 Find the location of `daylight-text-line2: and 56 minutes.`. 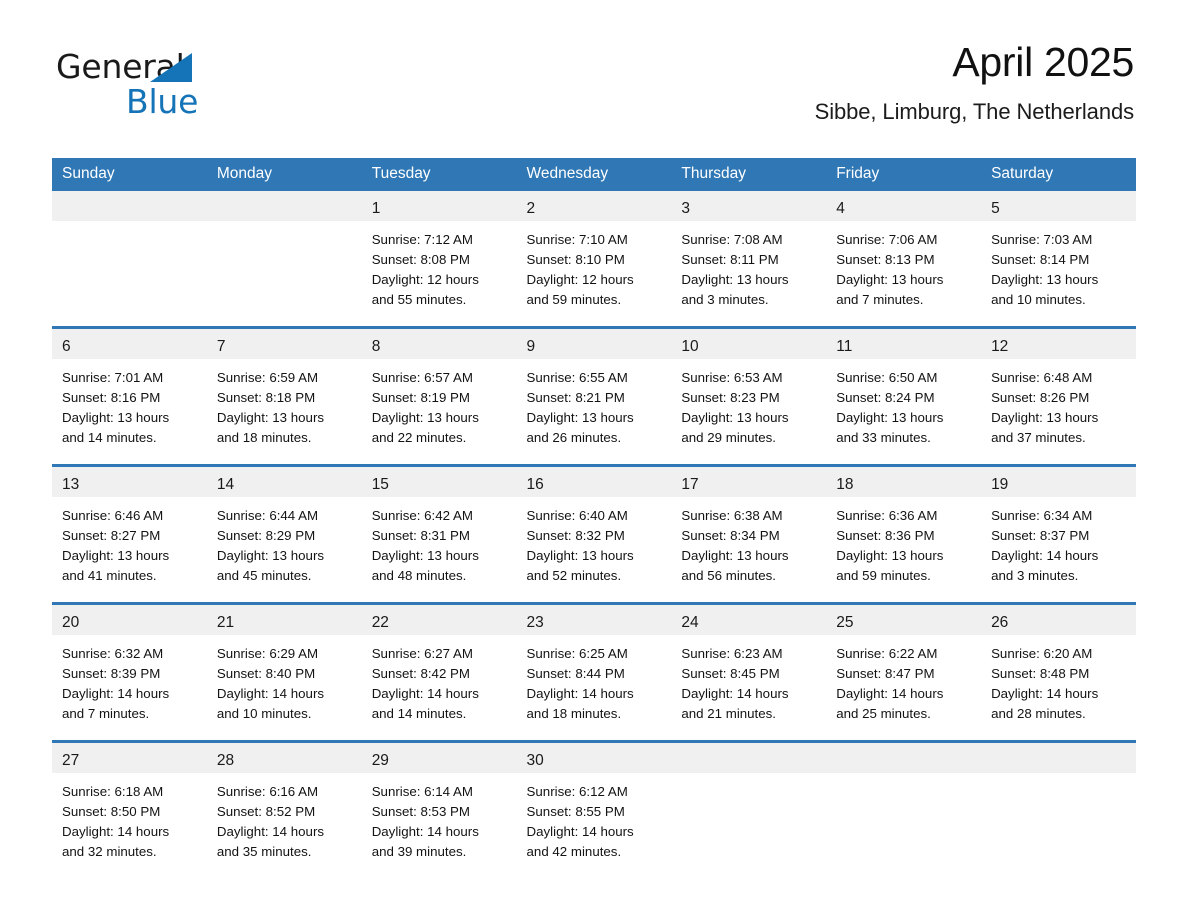

daylight-text-line2: and 56 minutes. is located at coordinates (728, 576).